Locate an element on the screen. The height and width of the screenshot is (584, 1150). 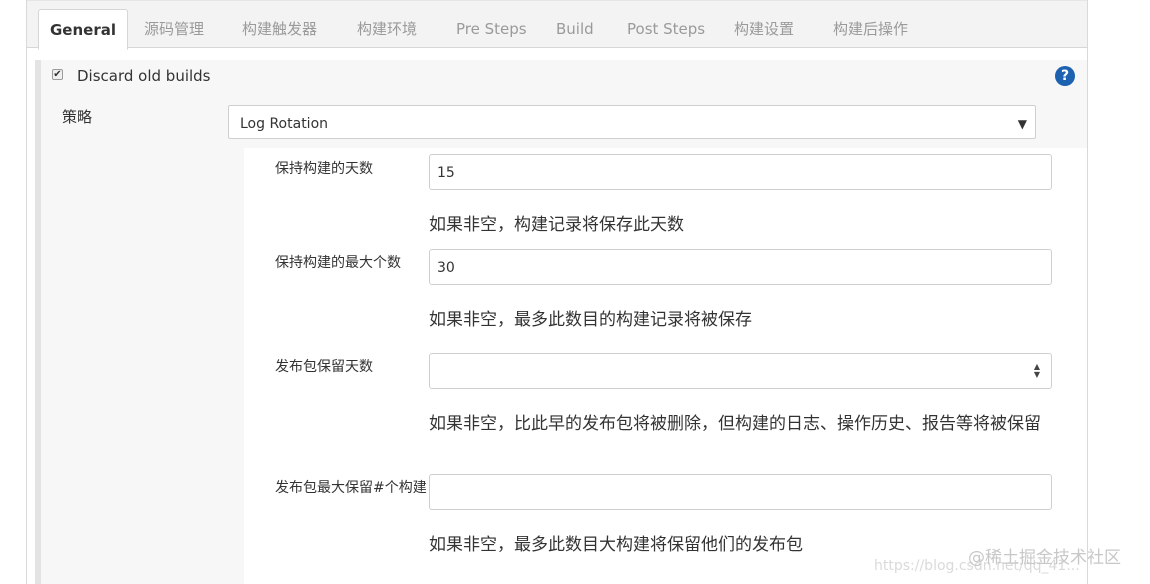
max-builds-input: 30 is located at coordinates (740, 267).